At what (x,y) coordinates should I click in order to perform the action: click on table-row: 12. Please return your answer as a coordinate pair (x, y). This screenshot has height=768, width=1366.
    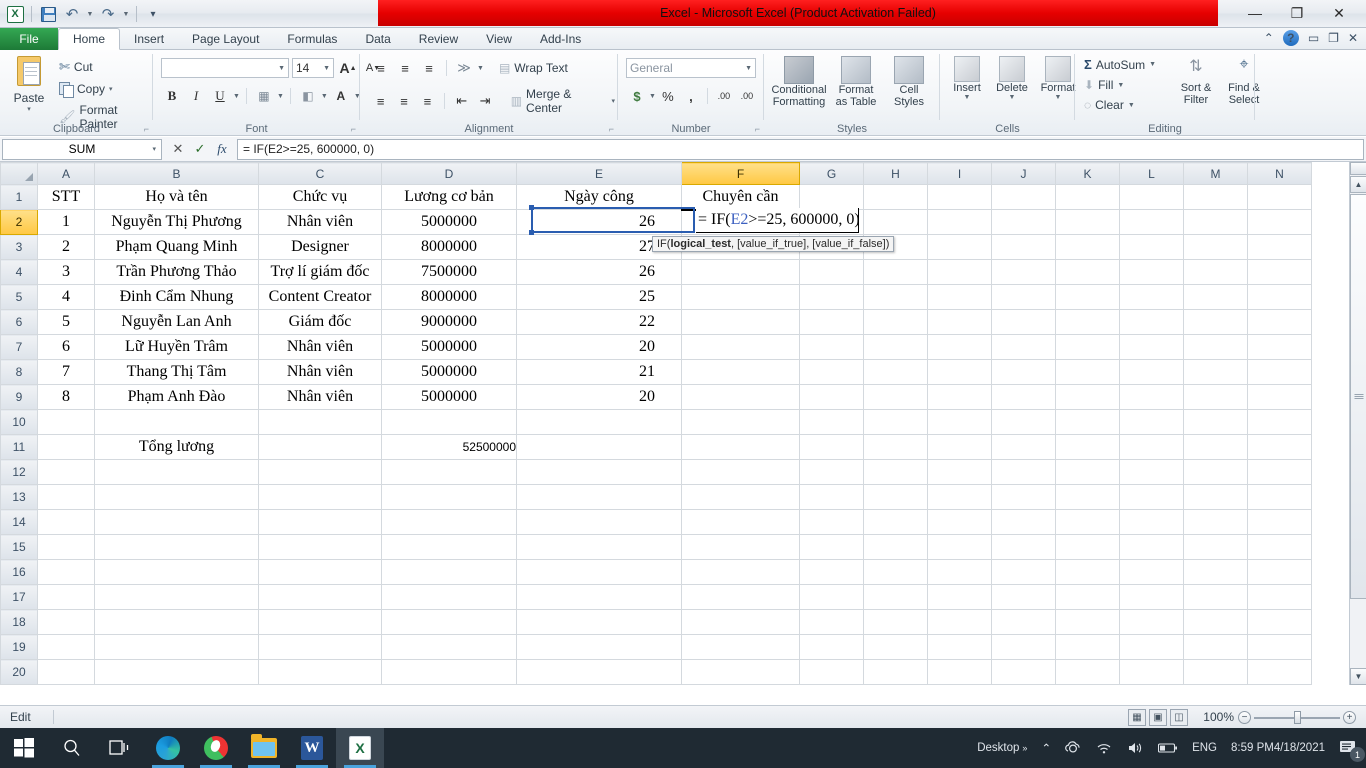
    Looking at the image, I should click on (656, 472).